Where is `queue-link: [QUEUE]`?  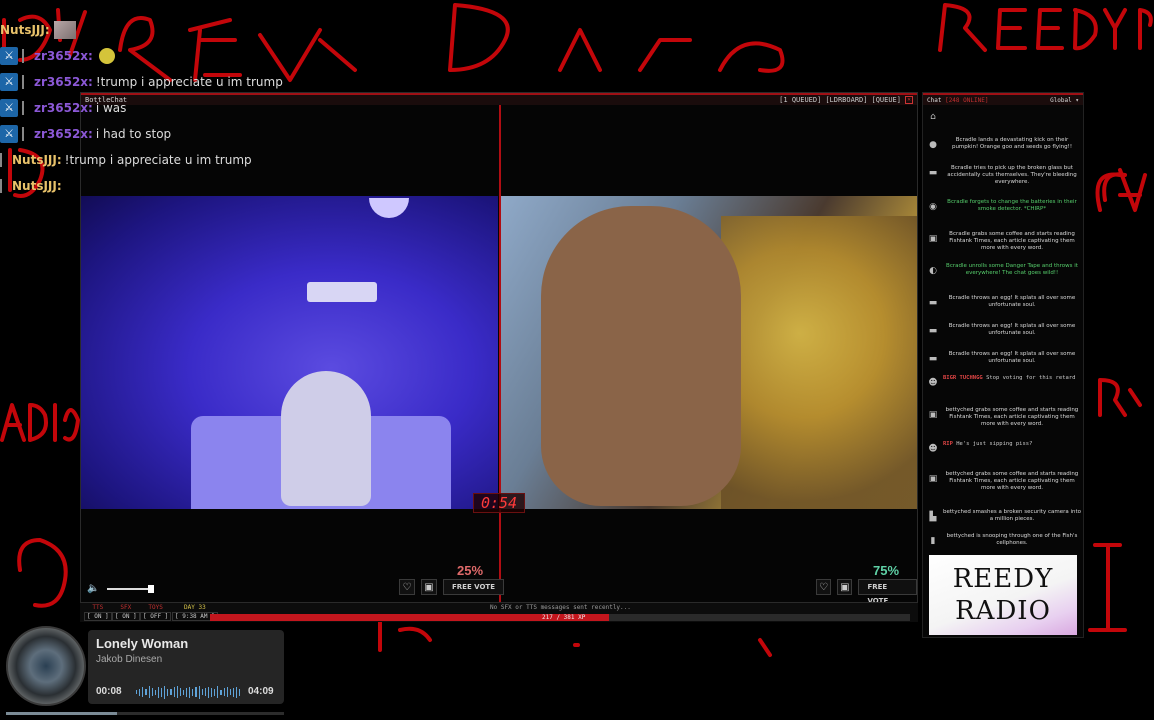
queue-link: [QUEUE] is located at coordinates (886, 100).